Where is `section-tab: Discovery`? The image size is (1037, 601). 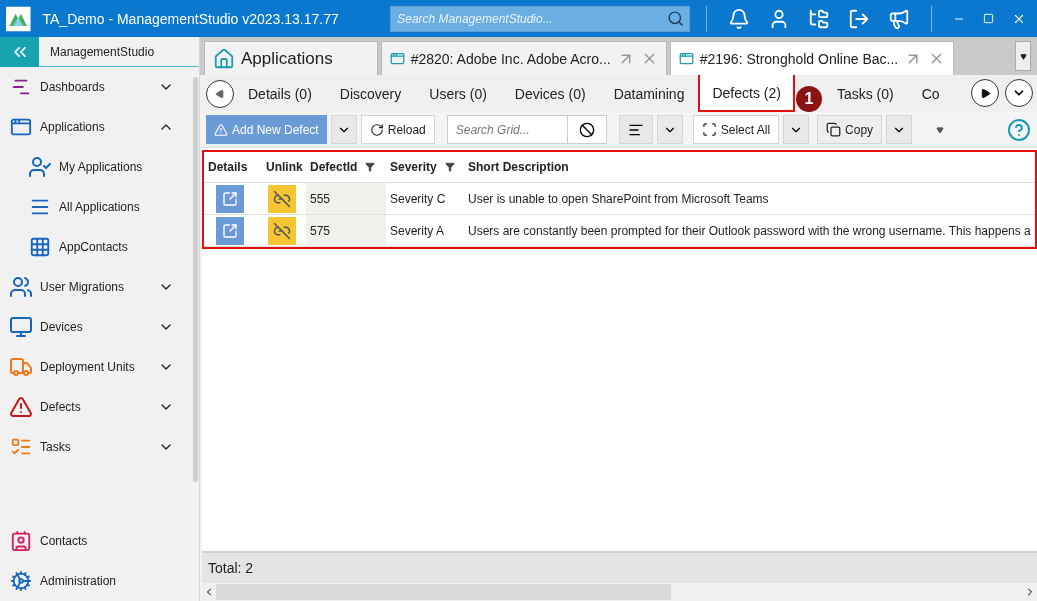
section-tab: Discovery is located at coordinates (370, 93).